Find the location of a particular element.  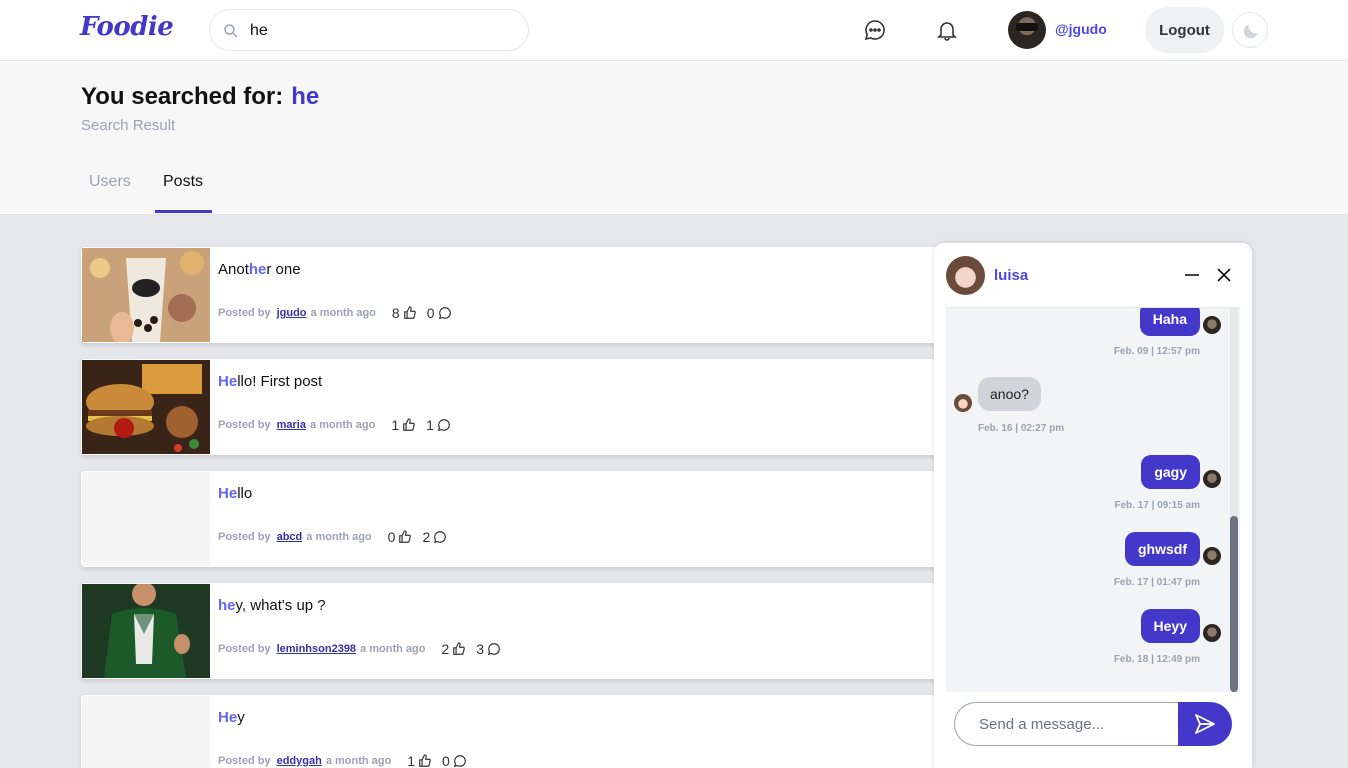

page-subtitle: Search Result is located at coordinates (128, 125).